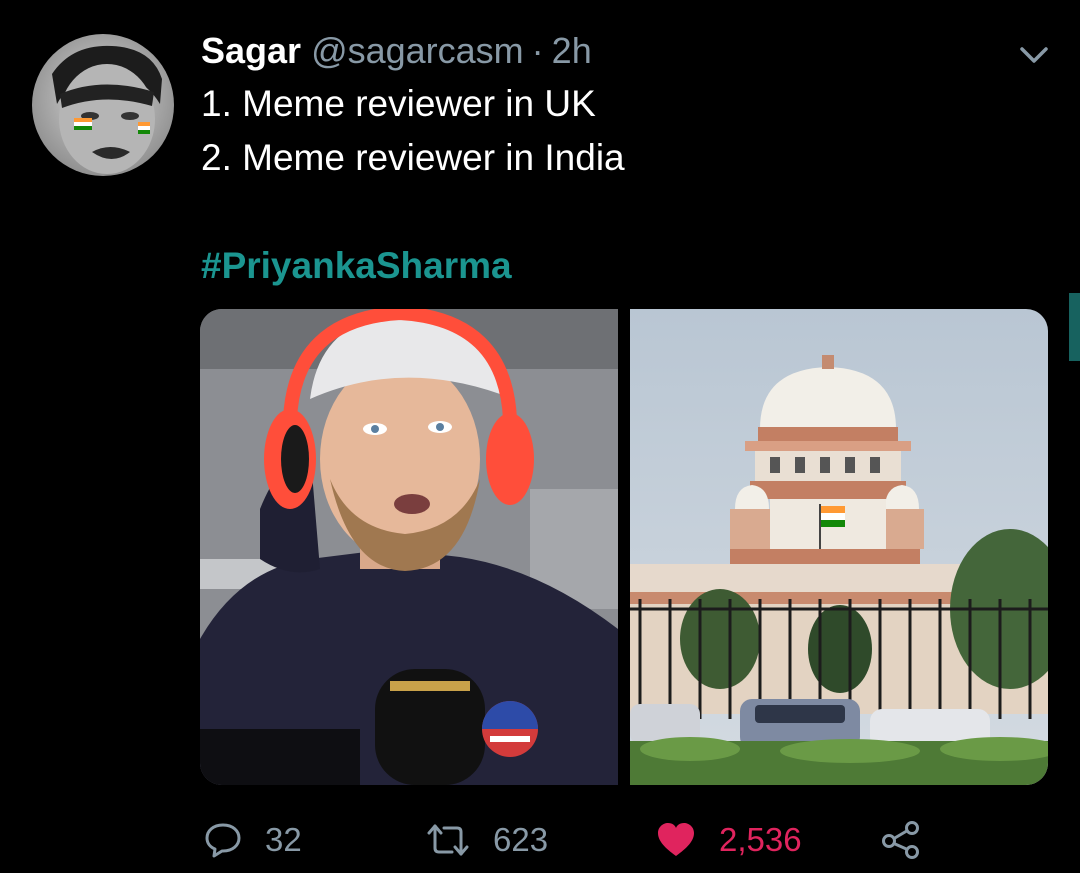 Image resolution: width=1080 pixels, height=873 pixels. I want to click on share-button, so click(901, 840).